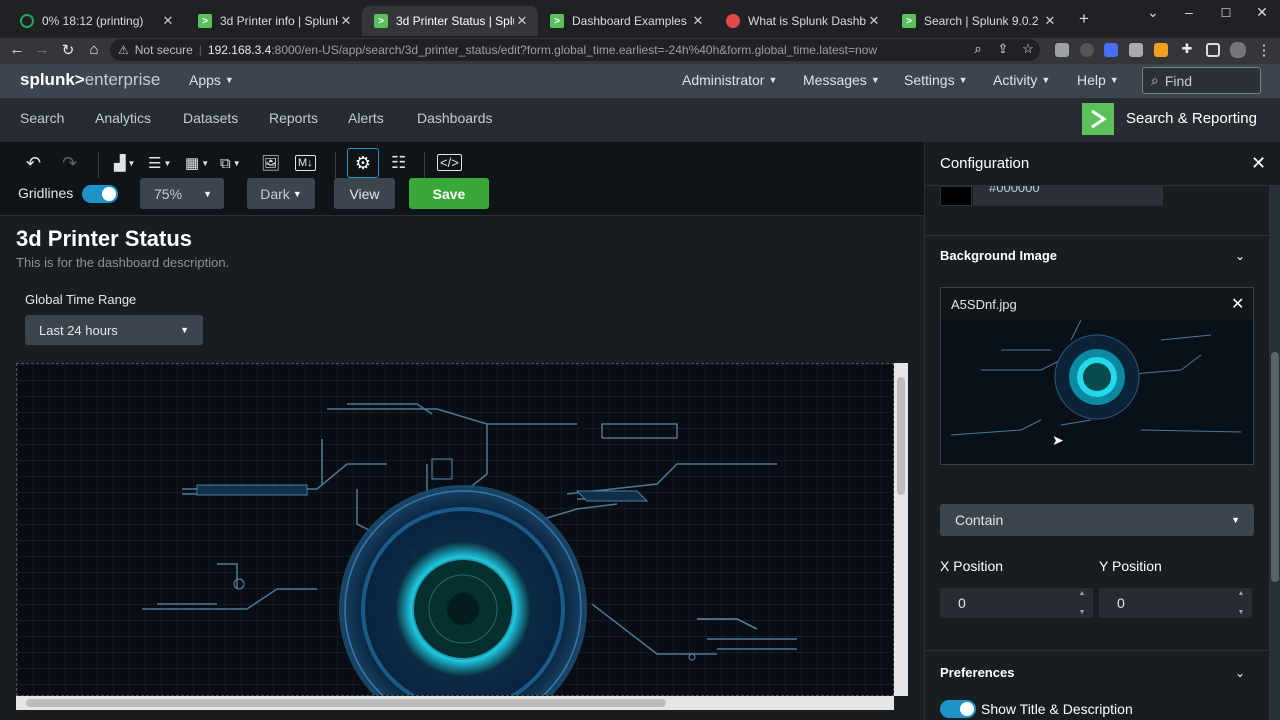 The width and height of the screenshot is (1280, 720). Describe the element at coordinates (936, 80) in the screenshot. I see `settings-menu: Settings ▼` at that location.